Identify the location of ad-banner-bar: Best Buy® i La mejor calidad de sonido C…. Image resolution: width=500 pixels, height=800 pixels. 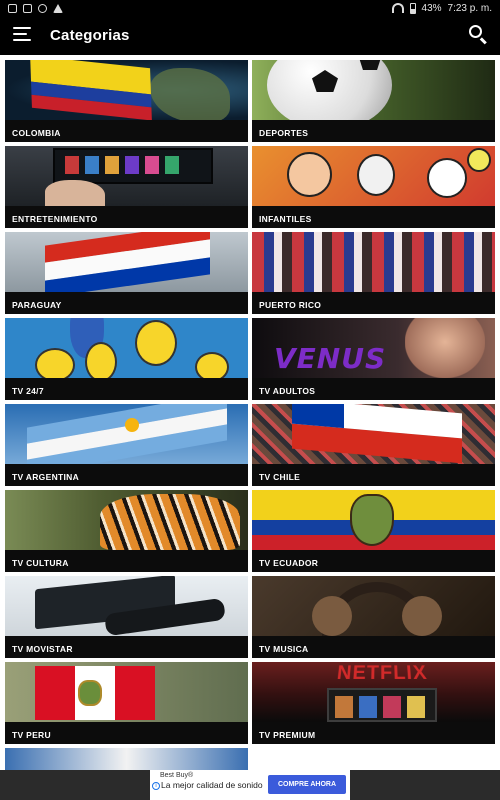
(250, 785).